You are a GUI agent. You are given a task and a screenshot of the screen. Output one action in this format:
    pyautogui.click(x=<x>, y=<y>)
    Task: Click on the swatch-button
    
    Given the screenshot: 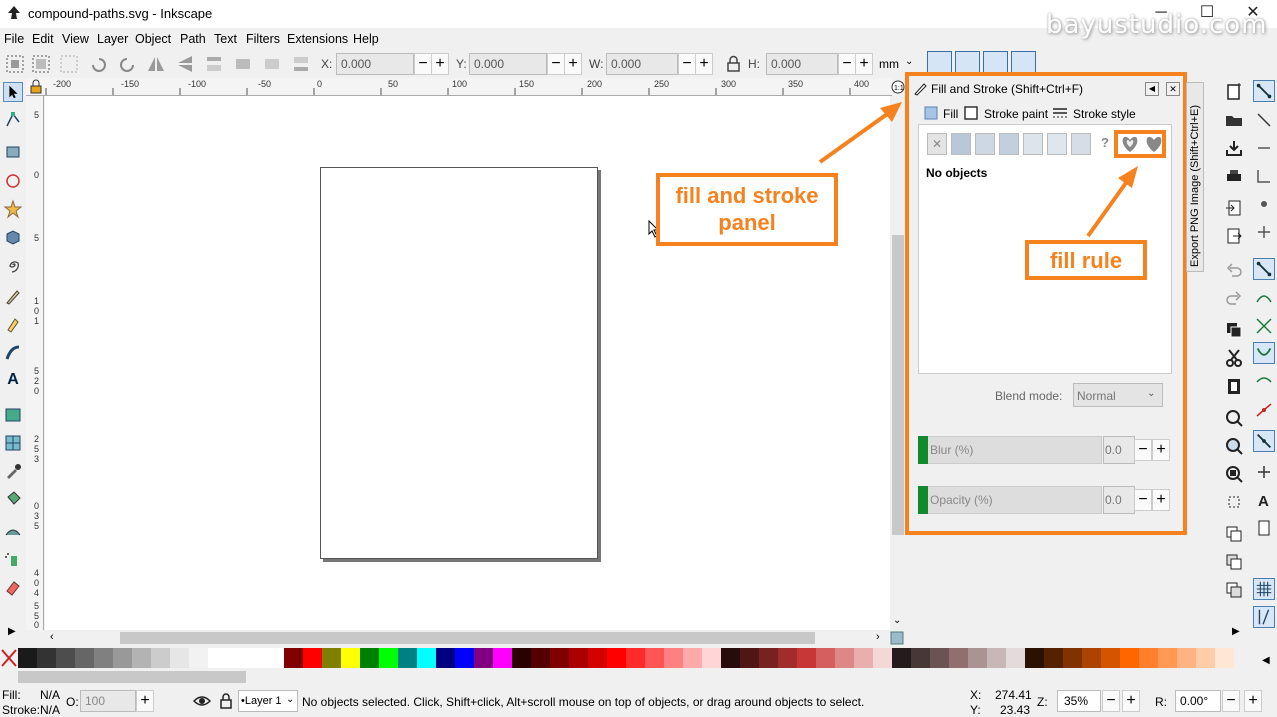 What is the action you would take?
    pyautogui.click(x=1081, y=144)
    